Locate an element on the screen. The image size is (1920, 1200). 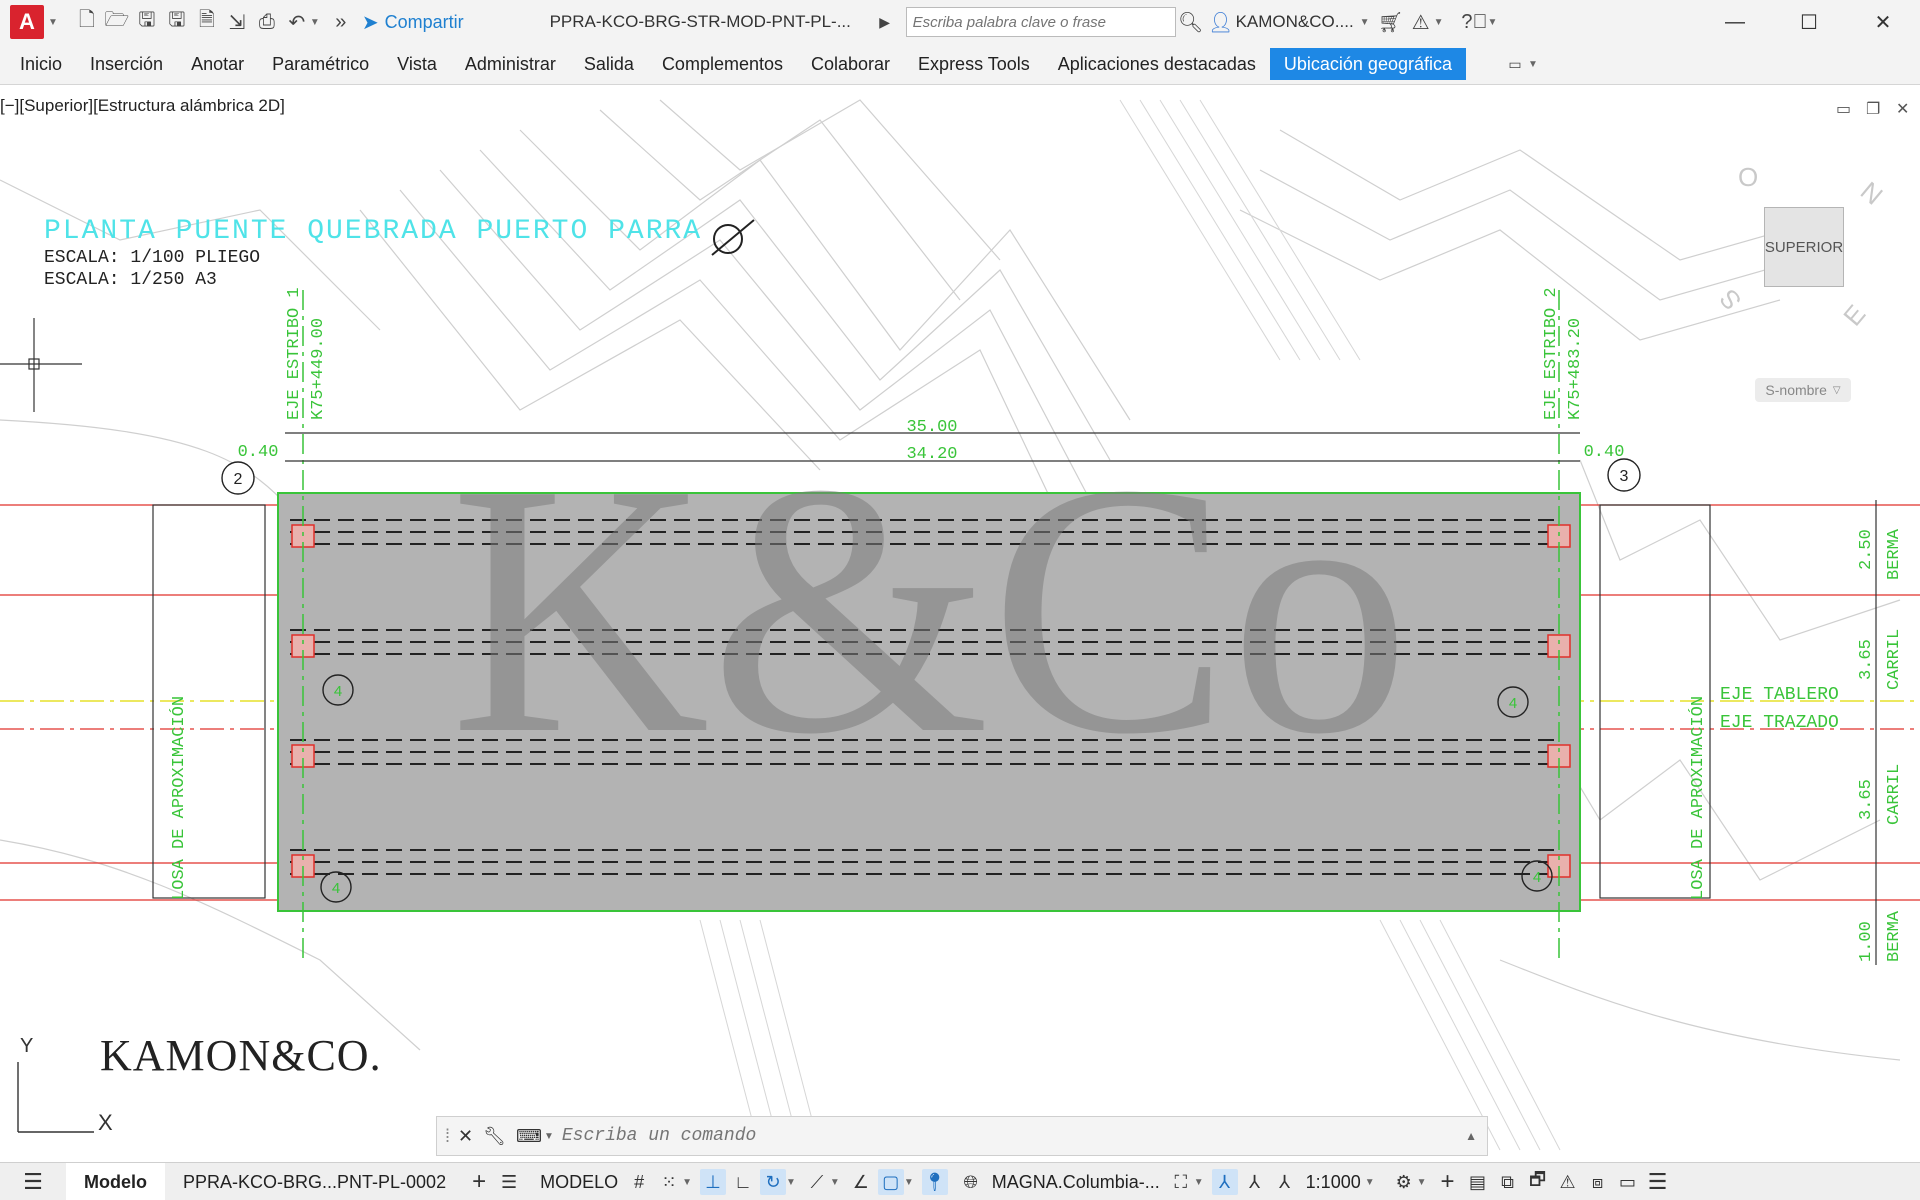
user-chevron-icon: ▼ is located at coordinates (1365, 22).